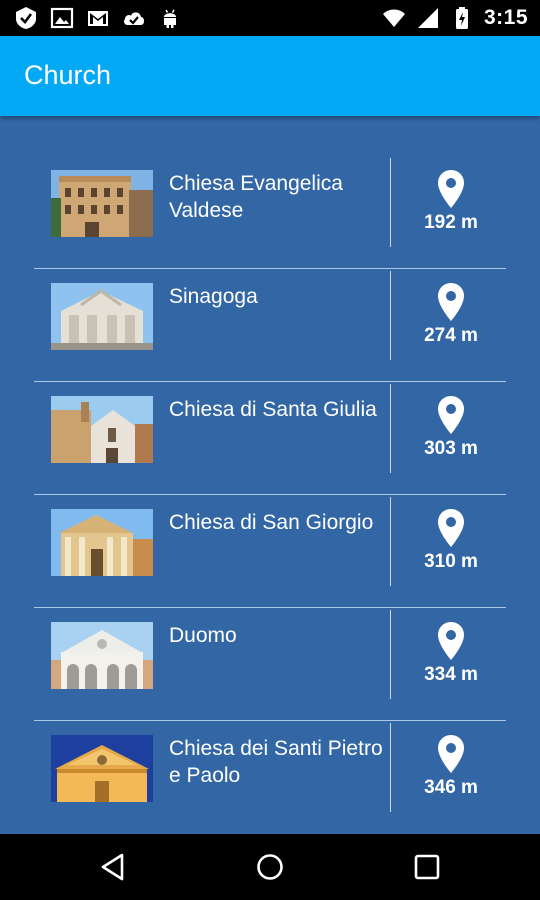 Image resolution: width=540 pixels, height=900 pixels. What do you see at coordinates (203, 635) in the screenshot?
I see `church-name: Duomo` at bounding box center [203, 635].